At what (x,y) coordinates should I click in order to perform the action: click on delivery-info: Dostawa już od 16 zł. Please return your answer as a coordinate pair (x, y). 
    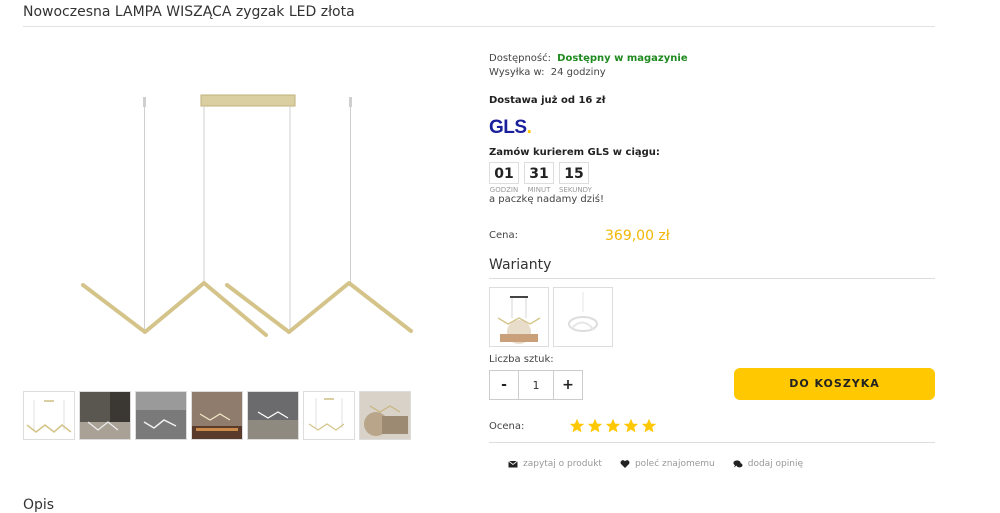
    Looking at the image, I should click on (547, 100).